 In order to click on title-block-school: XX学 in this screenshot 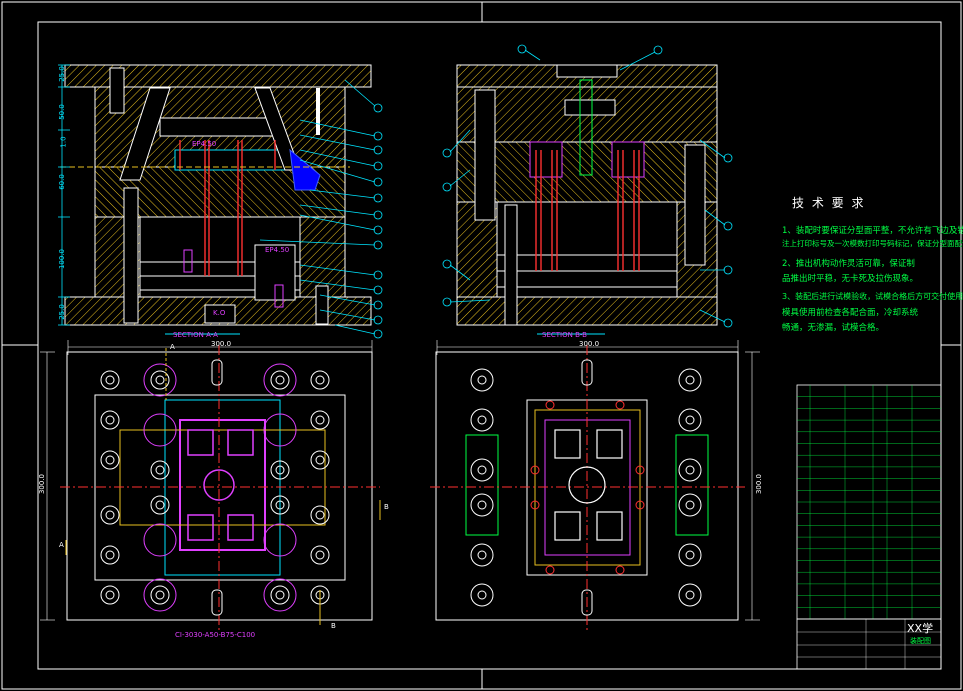, I will do `click(920, 628)`.